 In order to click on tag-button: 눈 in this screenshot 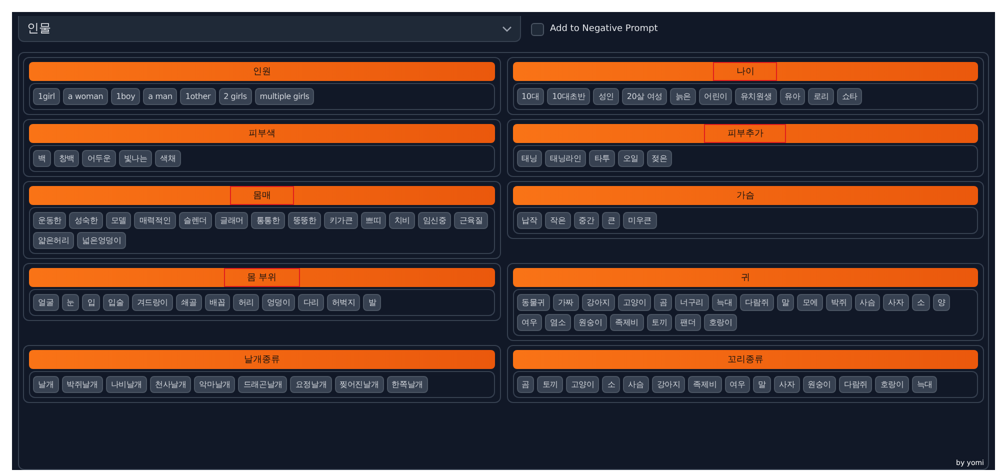, I will do `click(71, 302)`.